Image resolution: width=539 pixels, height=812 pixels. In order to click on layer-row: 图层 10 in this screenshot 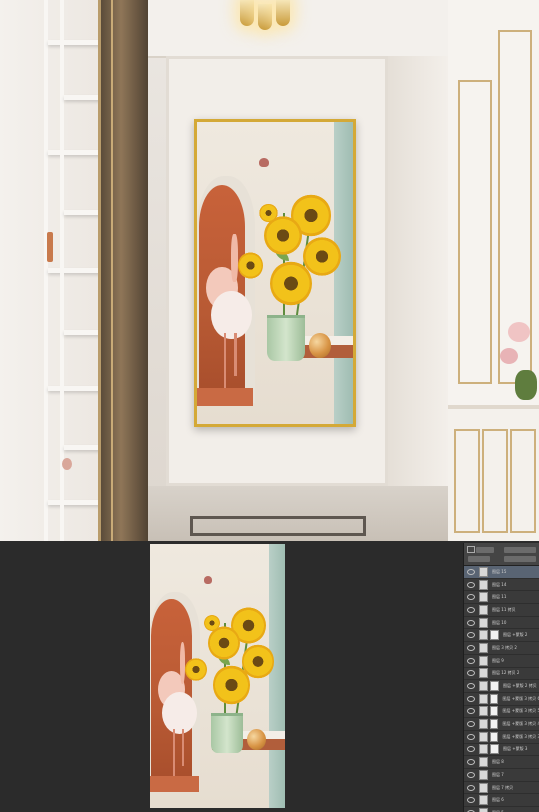, I will do `click(501, 623)`.